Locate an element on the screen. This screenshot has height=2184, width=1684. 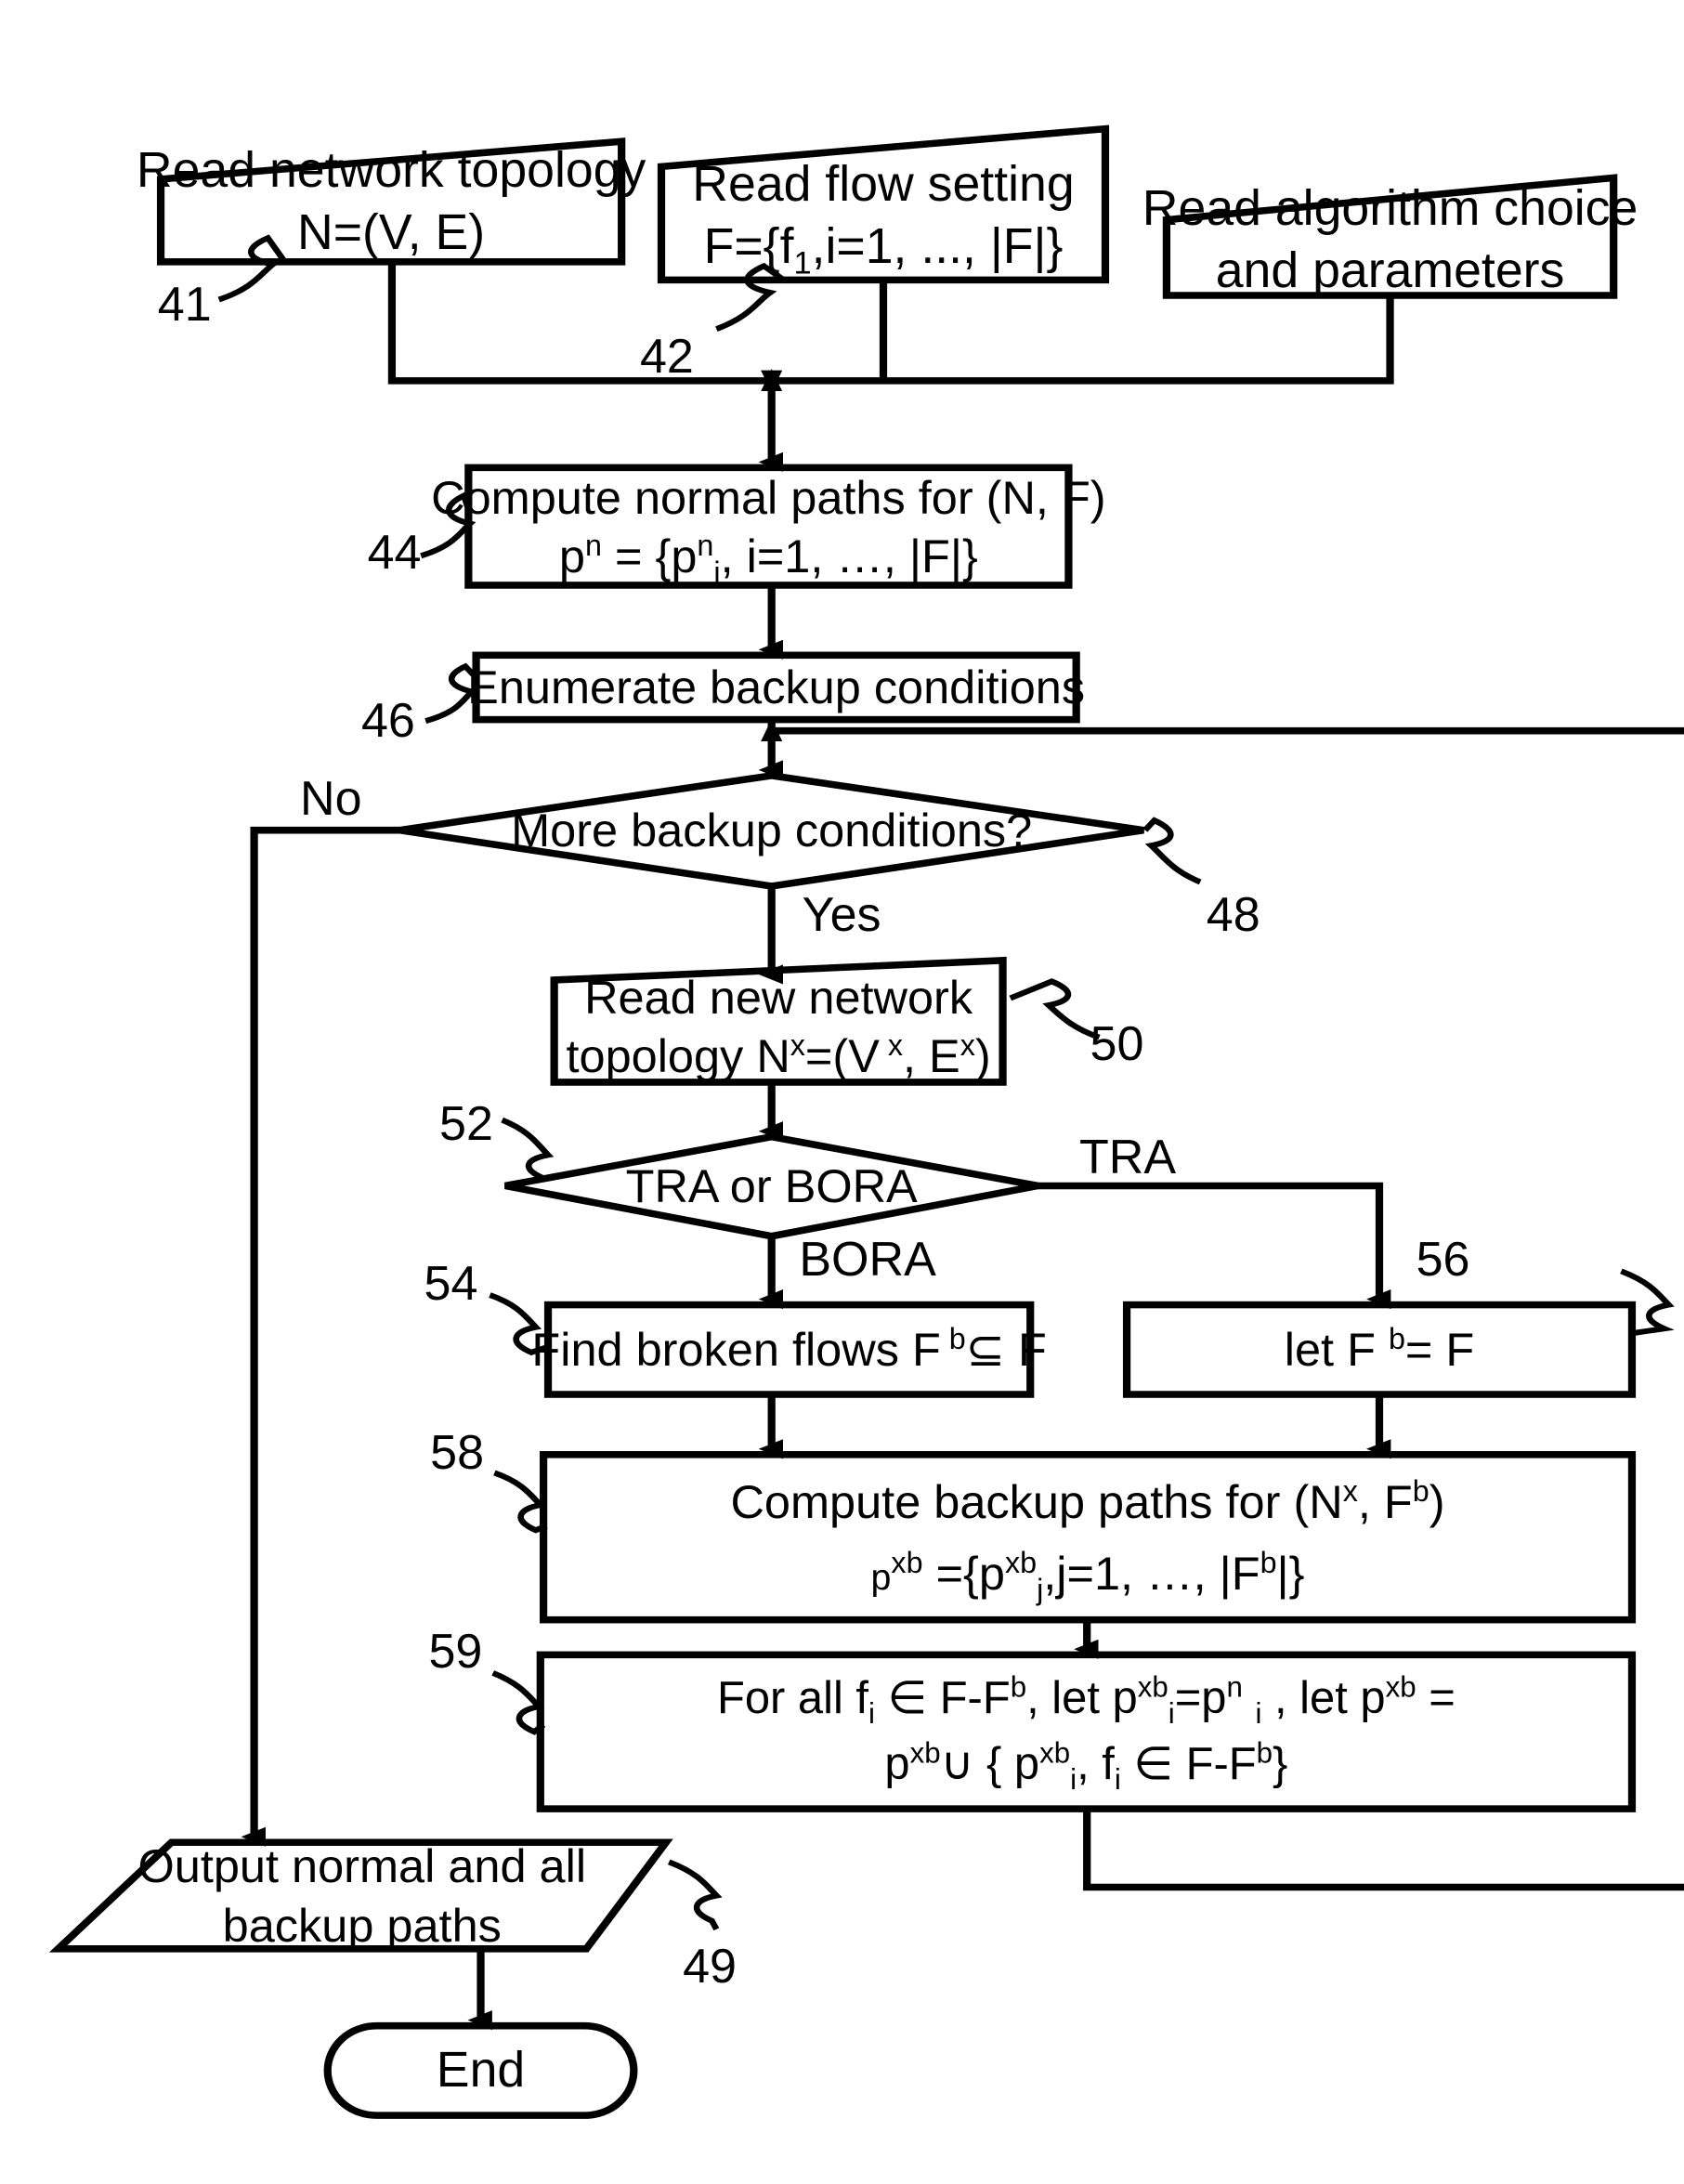
node-for-all-shape is located at coordinates (1086, 1731).